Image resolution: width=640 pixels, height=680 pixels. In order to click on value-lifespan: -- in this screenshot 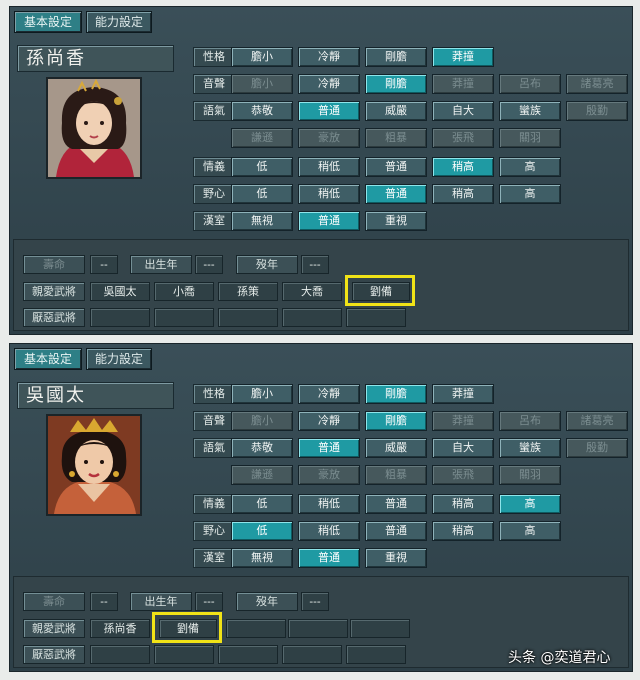, I will do `click(104, 264)`.